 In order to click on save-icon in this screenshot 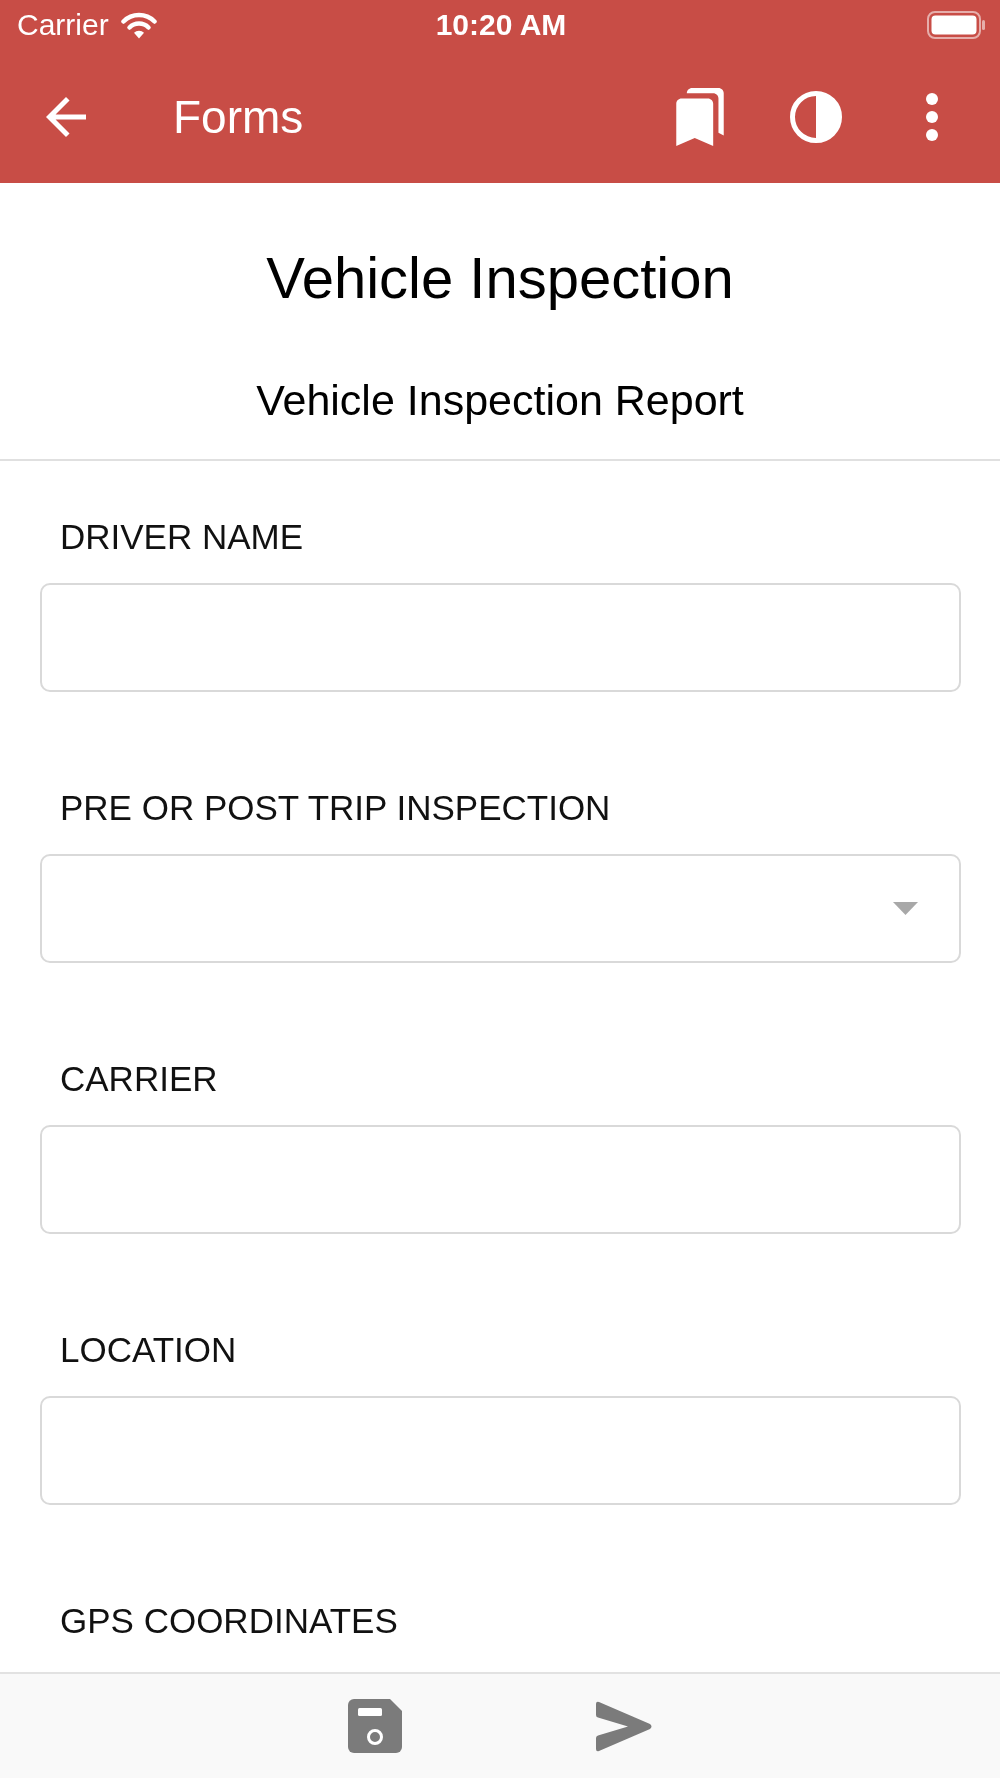, I will do `click(374, 1726)`.